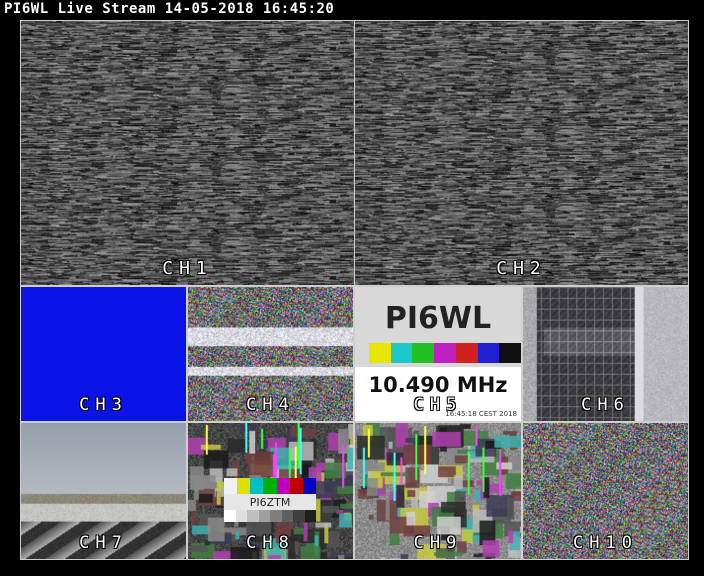 The image size is (704, 576). Describe the element at coordinates (438, 491) in the screenshot. I see `channel-tile-ch9: CH9` at that location.